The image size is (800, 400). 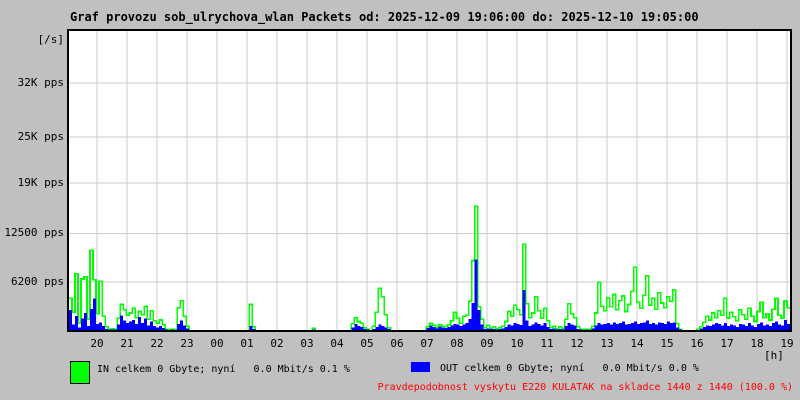 What do you see at coordinates (577, 343) in the screenshot?
I see `x-axis-tick-label: 12` at bounding box center [577, 343].